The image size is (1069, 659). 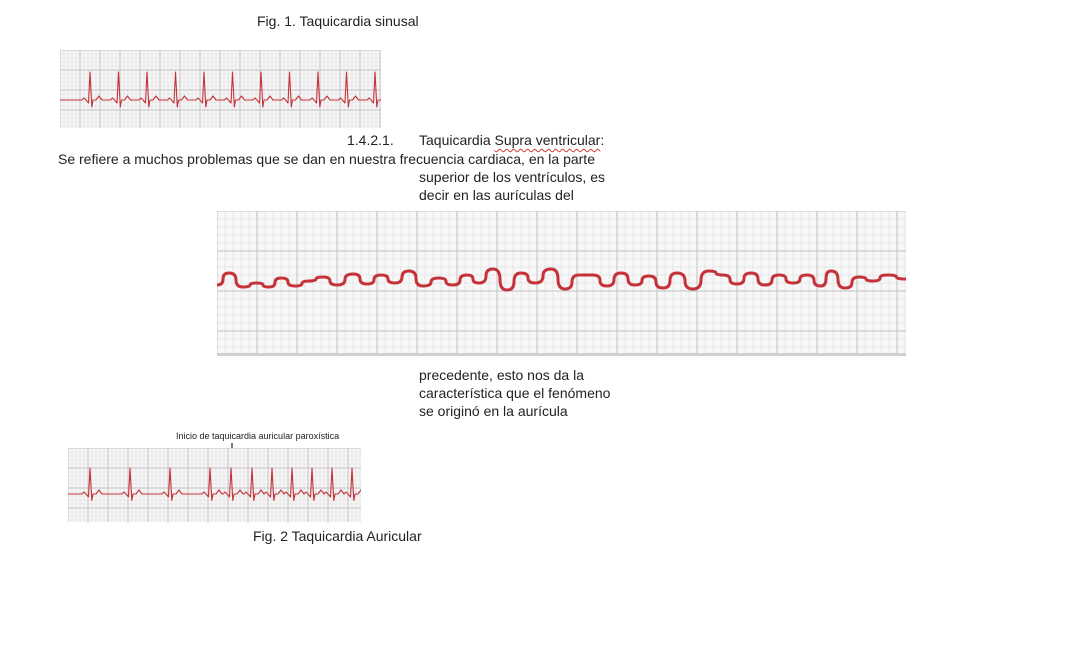 I want to click on continuation-line-1: precedente, esto nos da la, so click(x=502, y=375).